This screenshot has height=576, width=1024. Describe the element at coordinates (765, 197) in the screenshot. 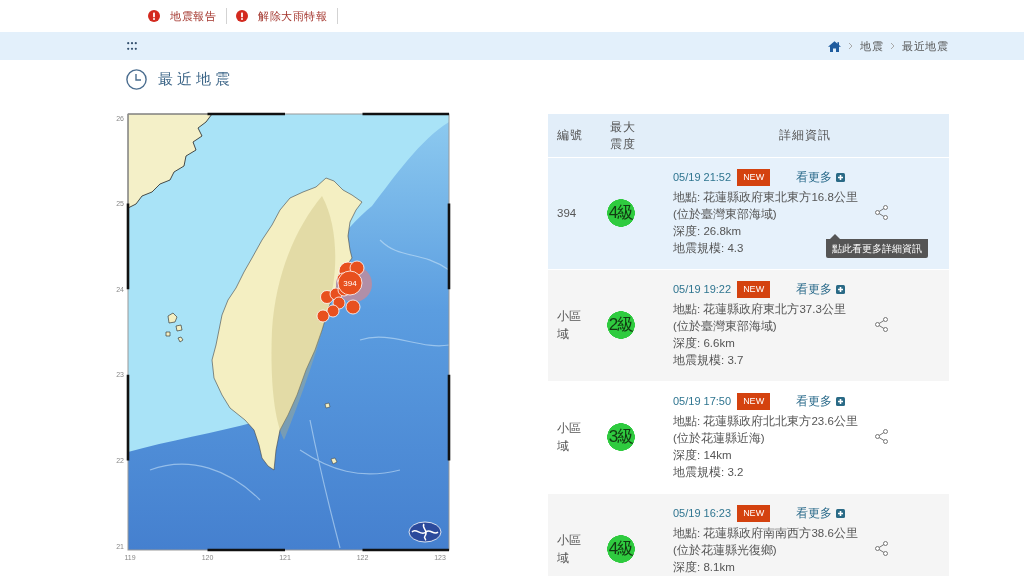

I see `location-text: 地點: 花蓮縣政府東北東方16.8公里` at that location.